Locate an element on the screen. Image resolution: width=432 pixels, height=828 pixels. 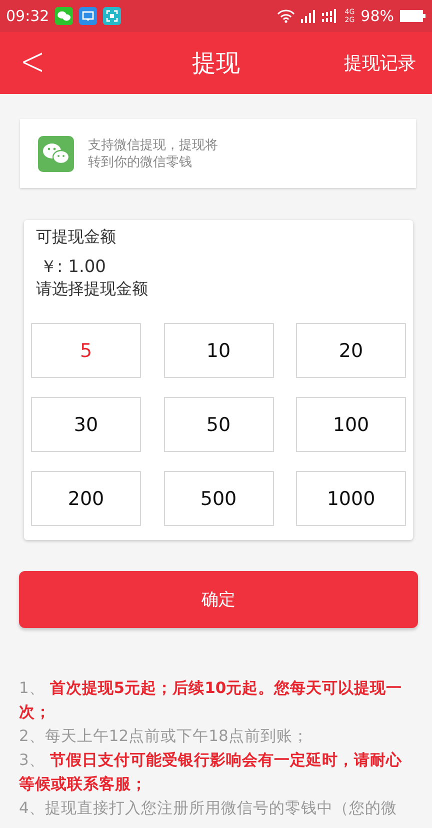
battery-icon is located at coordinates (413, 16).